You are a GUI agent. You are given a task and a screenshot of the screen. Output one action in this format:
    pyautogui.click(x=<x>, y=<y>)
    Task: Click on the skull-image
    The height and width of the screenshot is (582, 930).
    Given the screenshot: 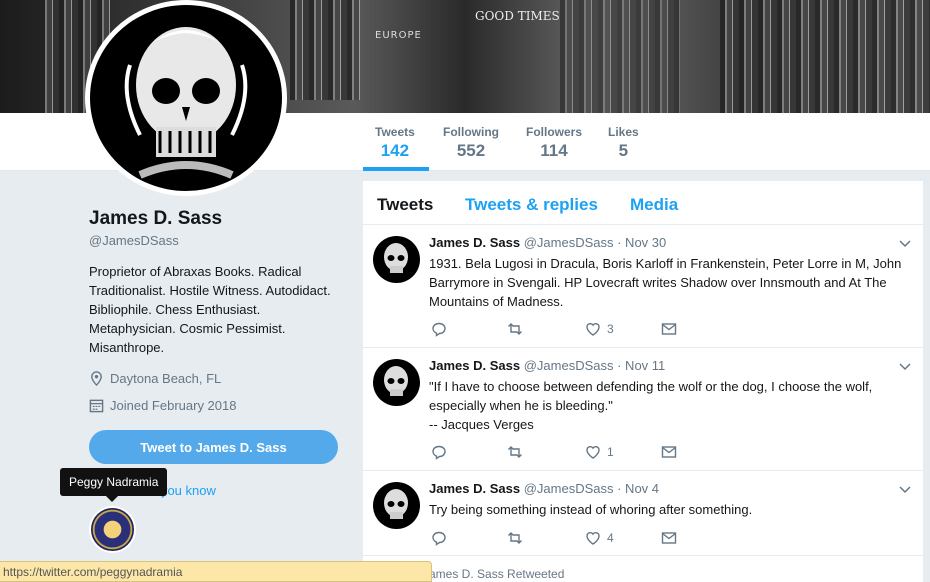 What is the action you would take?
    pyautogui.click(x=186, y=103)
    